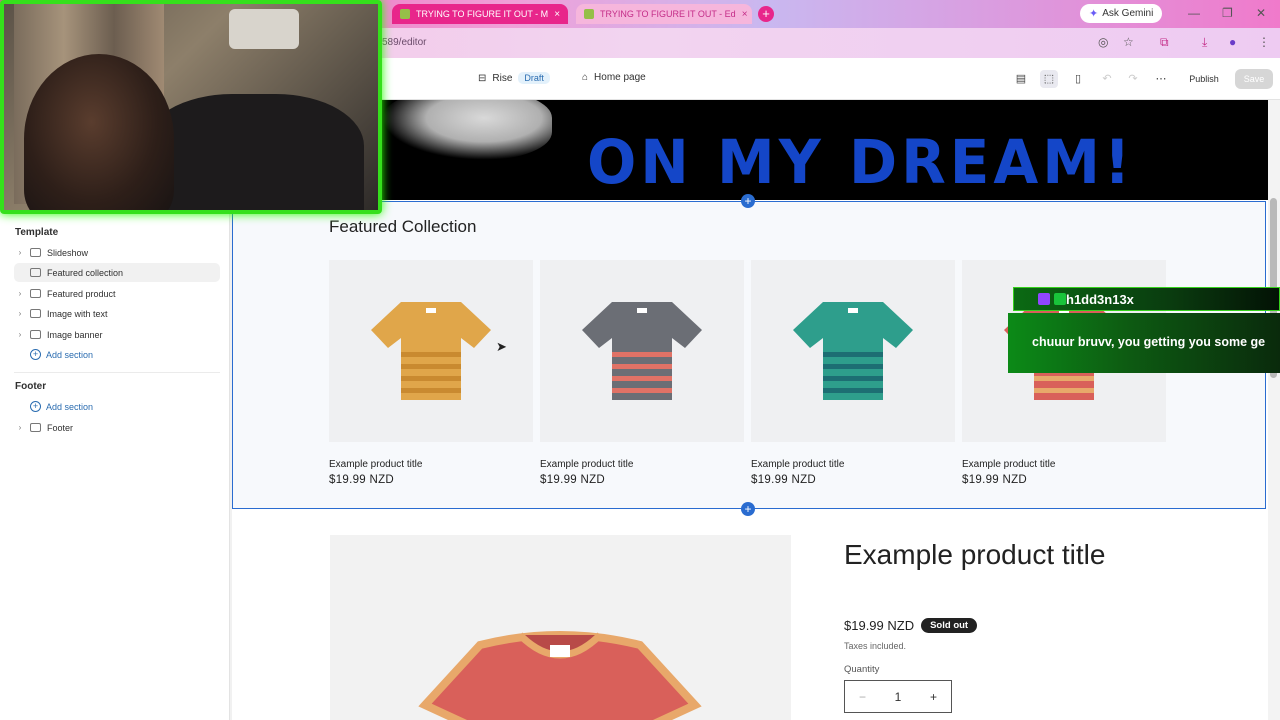 Image resolution: width=1280 pixels, height=720 pixels. What do you see at coordinates (1107, 79) in the screenshot?
I see `undo-icon: ↶` at bounding box center [1107, 79].